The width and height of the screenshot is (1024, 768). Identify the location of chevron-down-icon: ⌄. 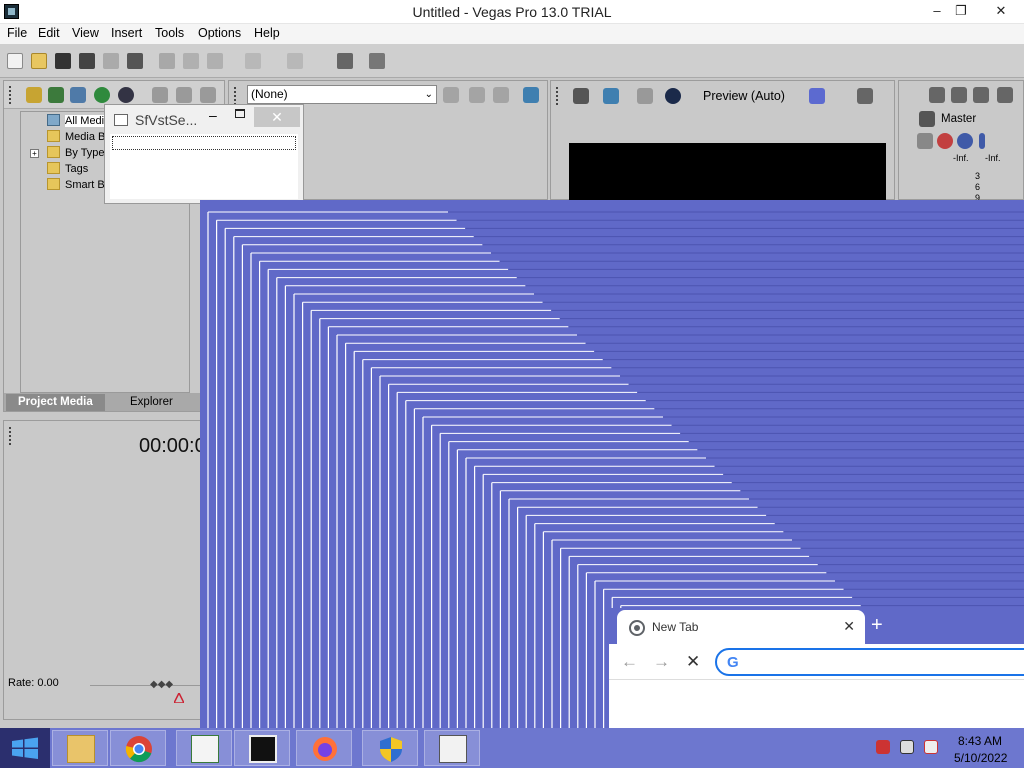
(428, 94).